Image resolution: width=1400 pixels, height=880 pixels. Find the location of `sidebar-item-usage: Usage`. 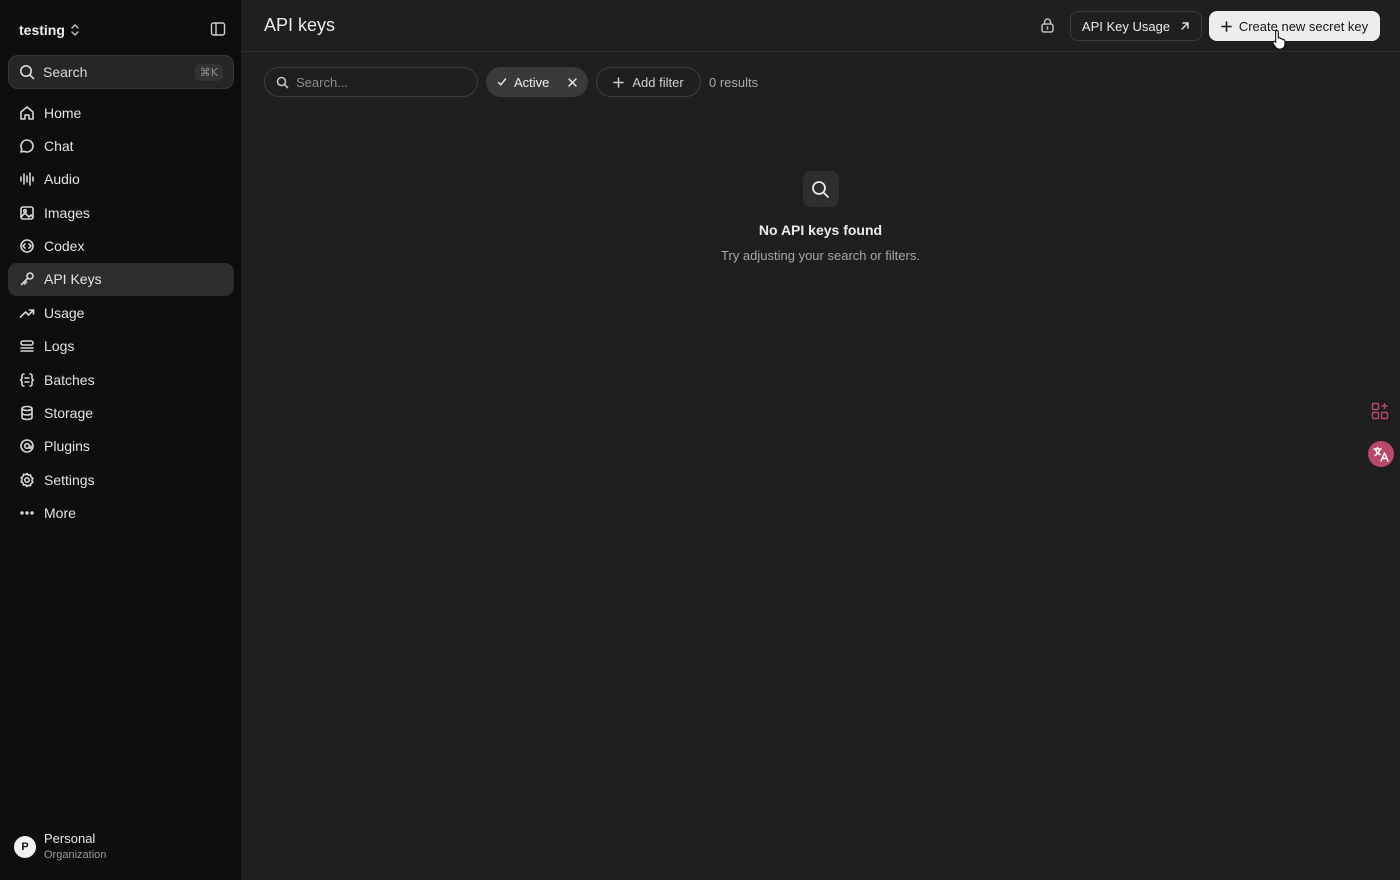

sidebar-item-usage: Usage is located at coordinates (121, 312).